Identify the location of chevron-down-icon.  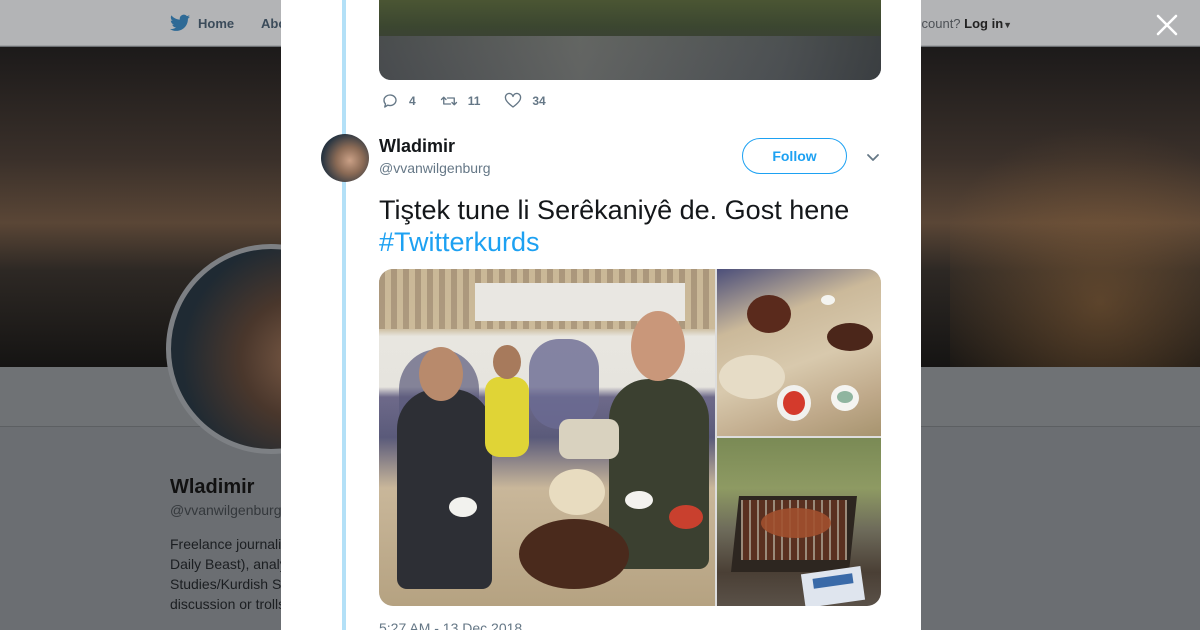
(873, 157).